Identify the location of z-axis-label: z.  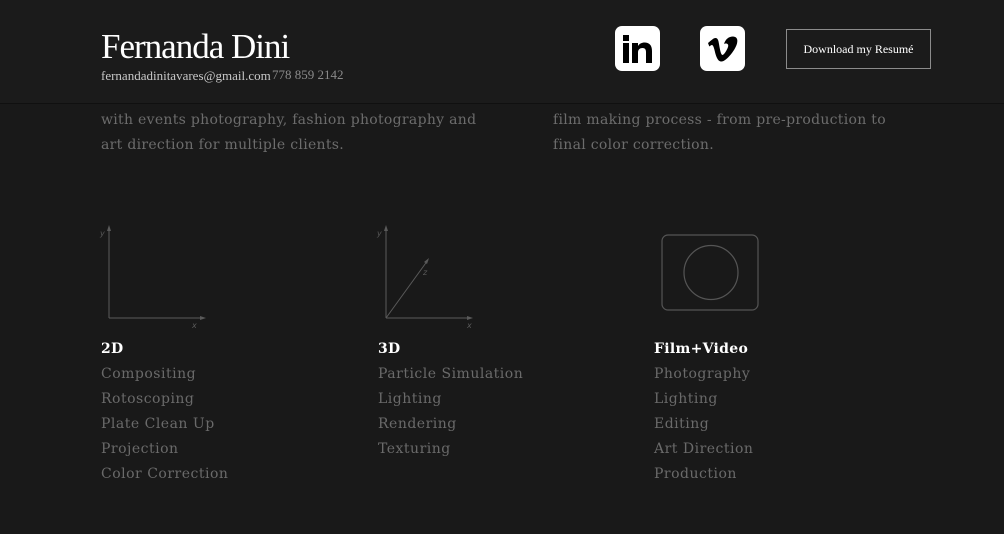
(425, 272).